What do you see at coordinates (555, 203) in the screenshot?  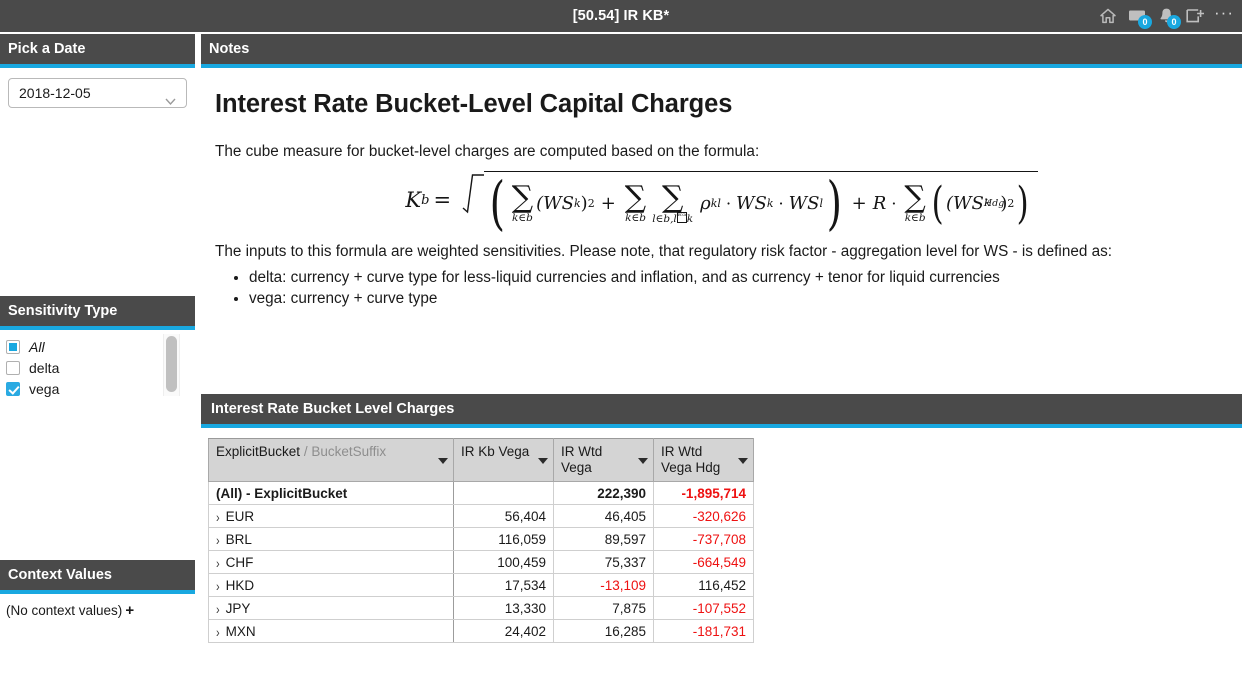 I see `formula-term1-body: (WS` at bounding box center [555, 203].